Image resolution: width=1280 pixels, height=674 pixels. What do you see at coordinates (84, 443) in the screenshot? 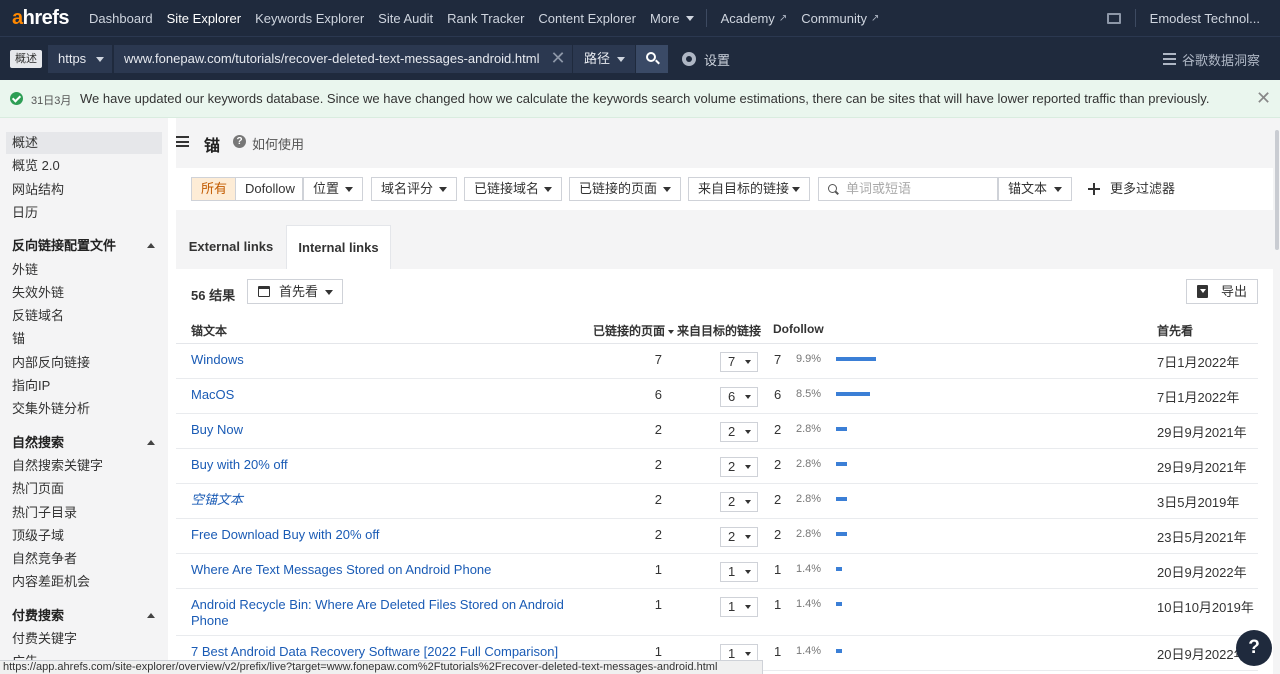
I see `sidebar-section-header: 自然搜索` at bounding box center [84, 443].